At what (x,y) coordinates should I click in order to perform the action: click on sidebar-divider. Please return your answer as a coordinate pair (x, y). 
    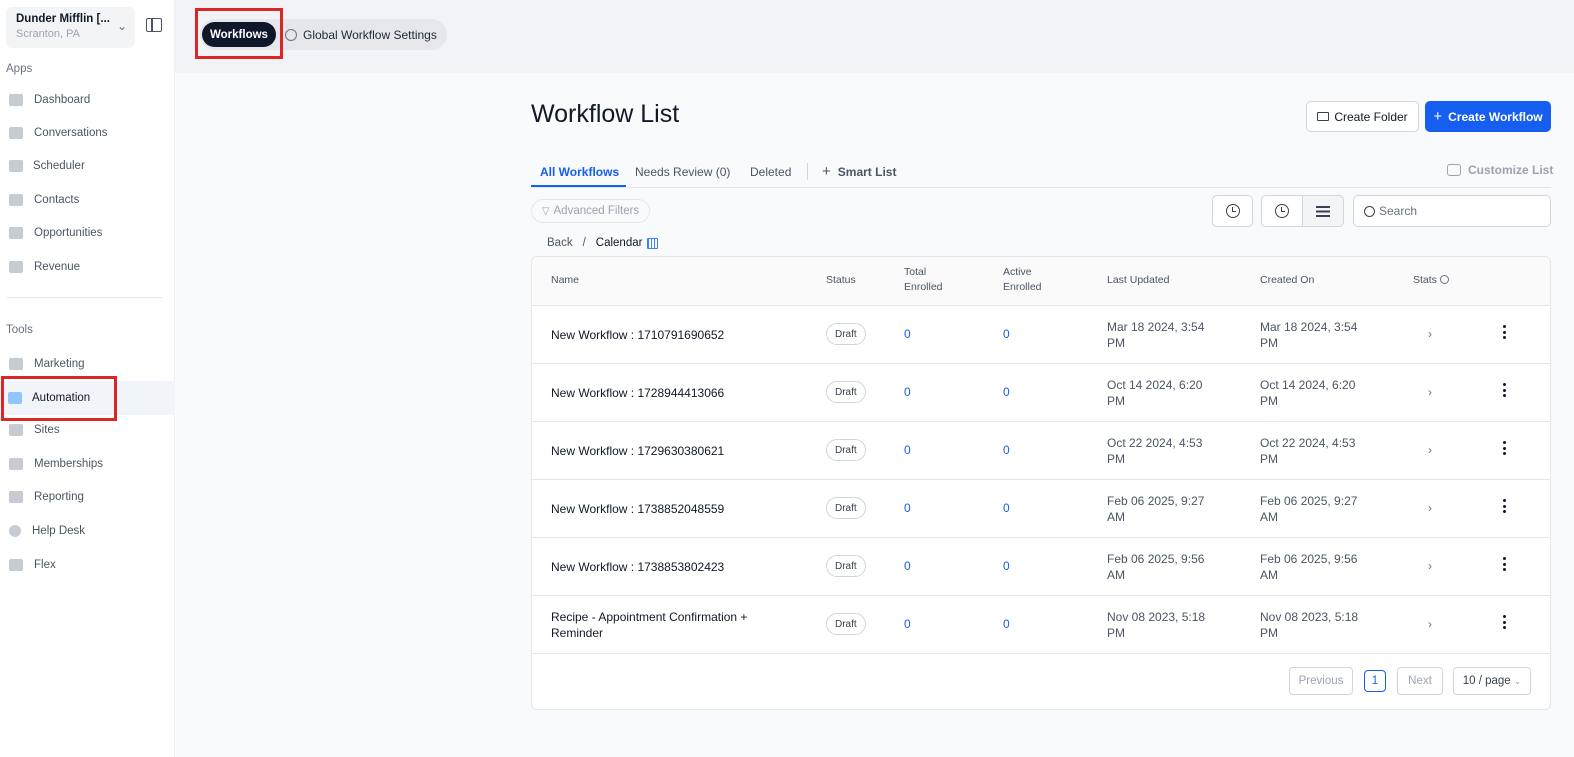
    Looking at the image, I should click on (84, 297).